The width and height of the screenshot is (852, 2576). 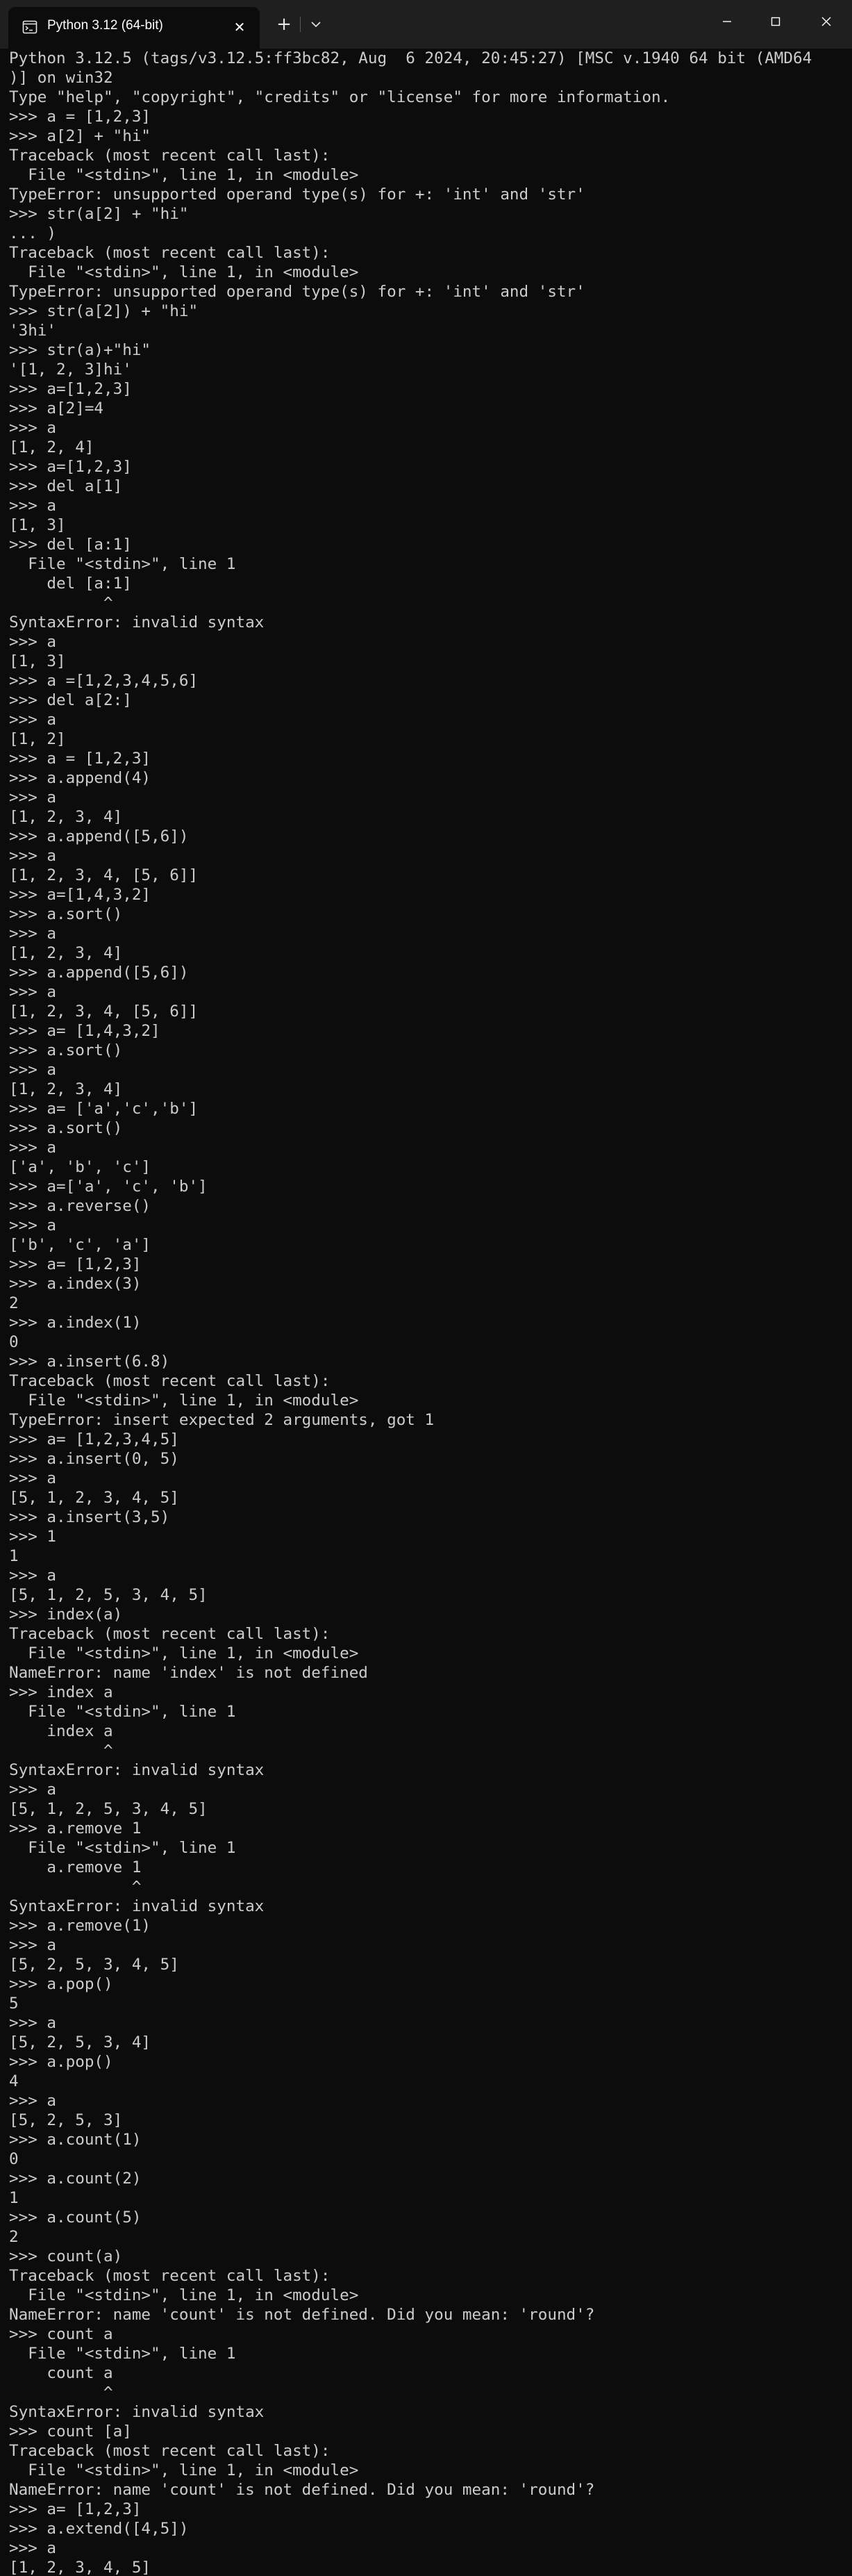 I want to click on terminal-line: ['b', 'c', 'a'], so click(x=80, y=1245).